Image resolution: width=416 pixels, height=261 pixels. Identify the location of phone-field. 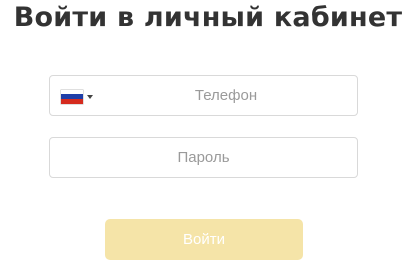
(203, 95).